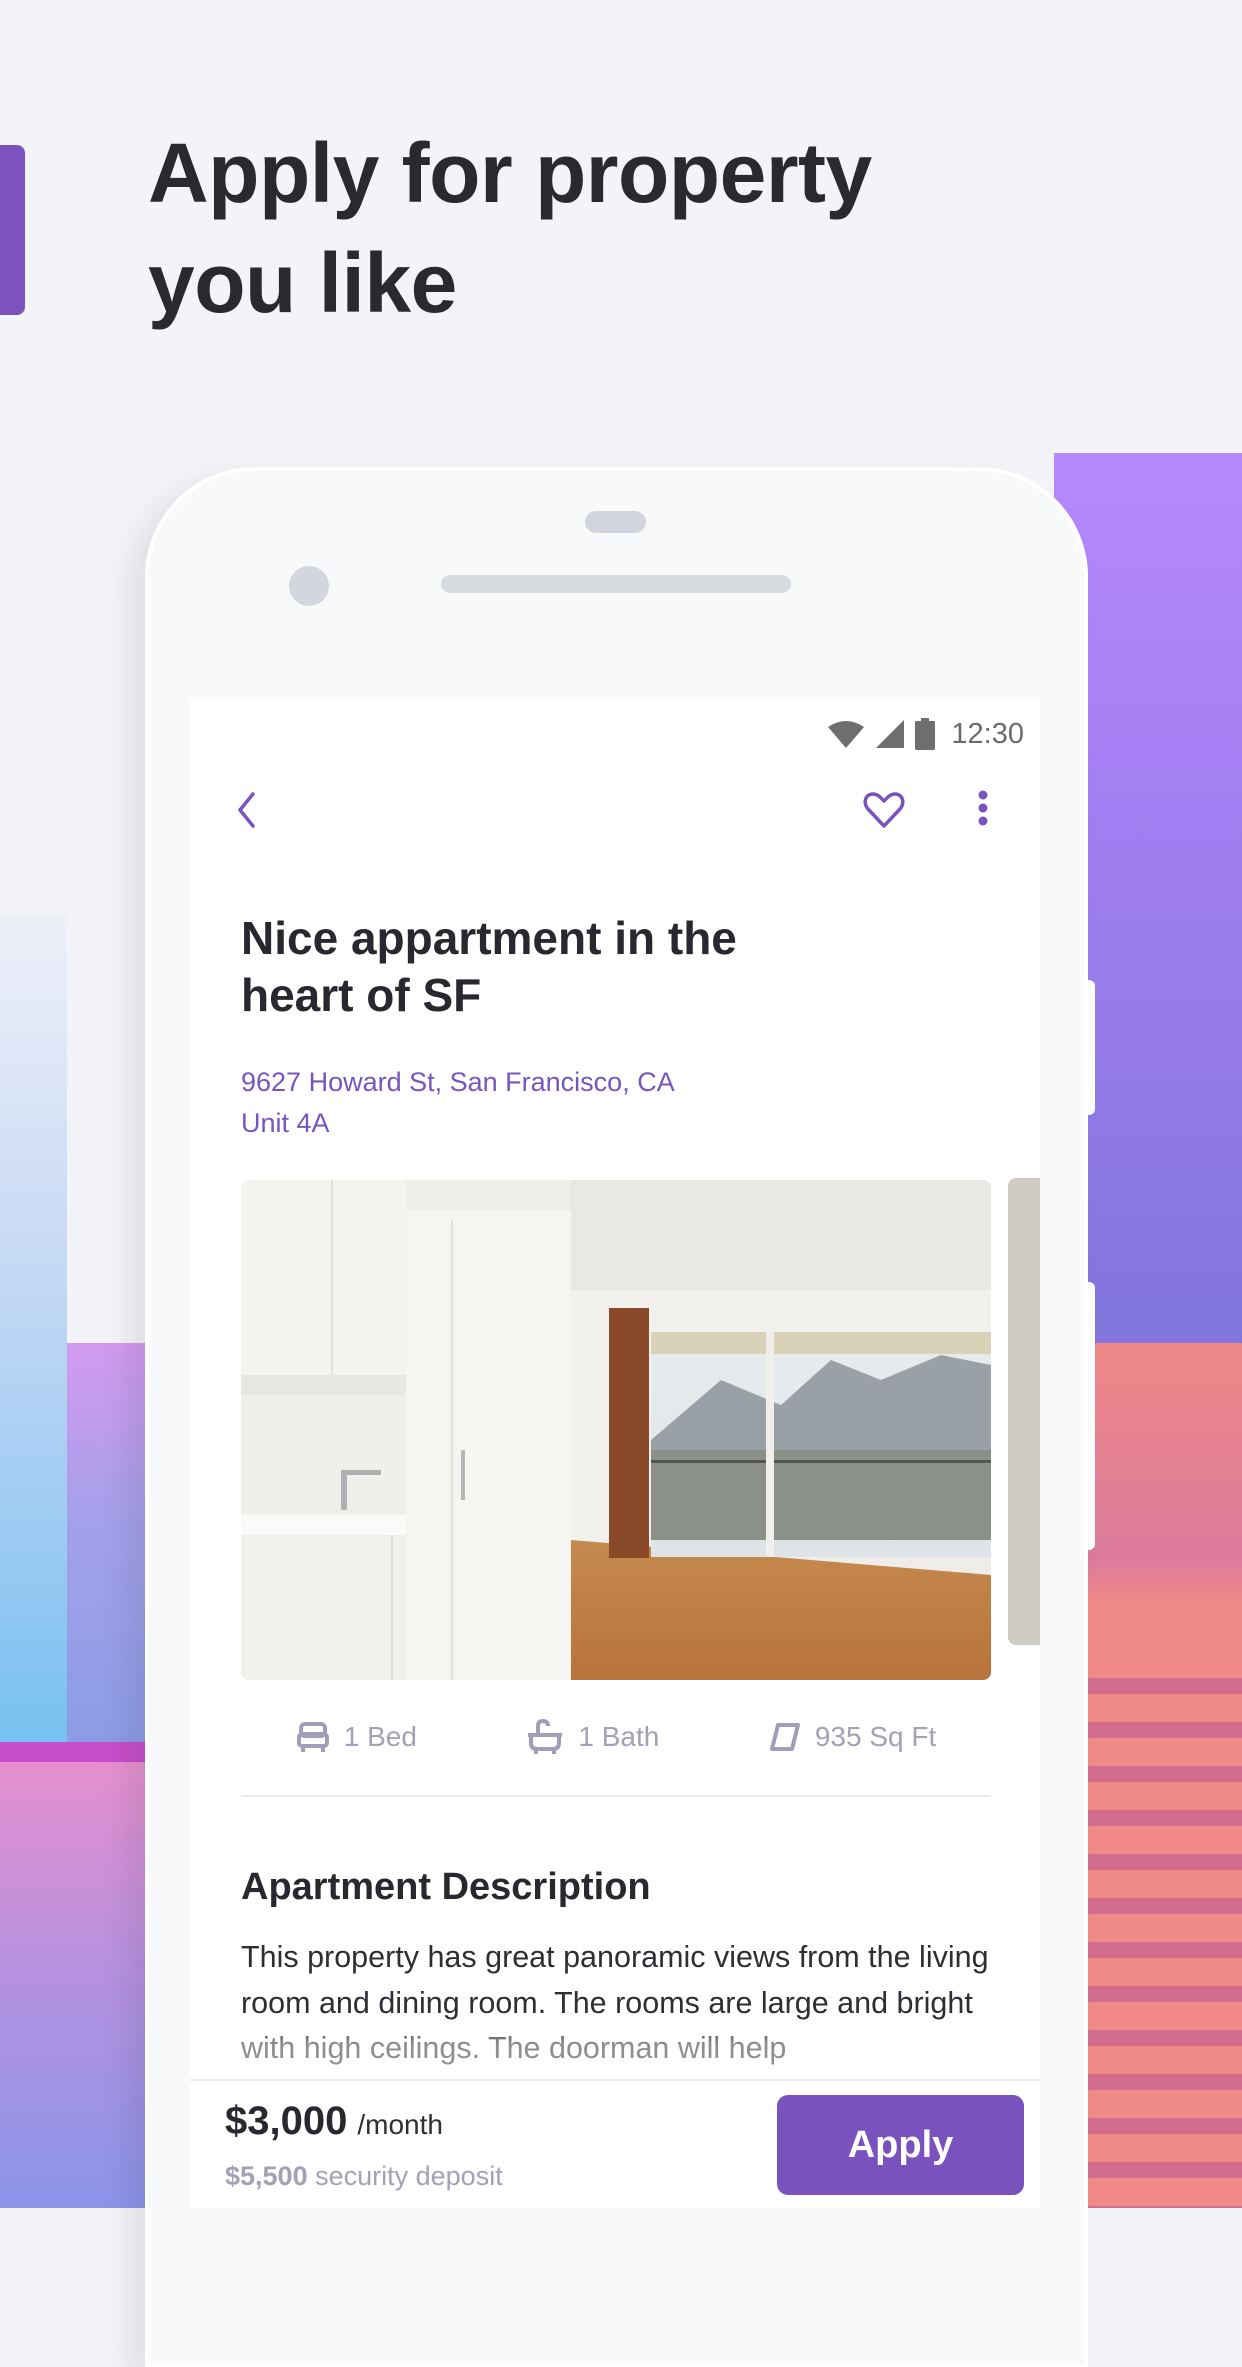 Image resolution: width=1242 pixels, height=2367 pixels. I want to click on deposit-amount: $5,500, so click(266, 2176).